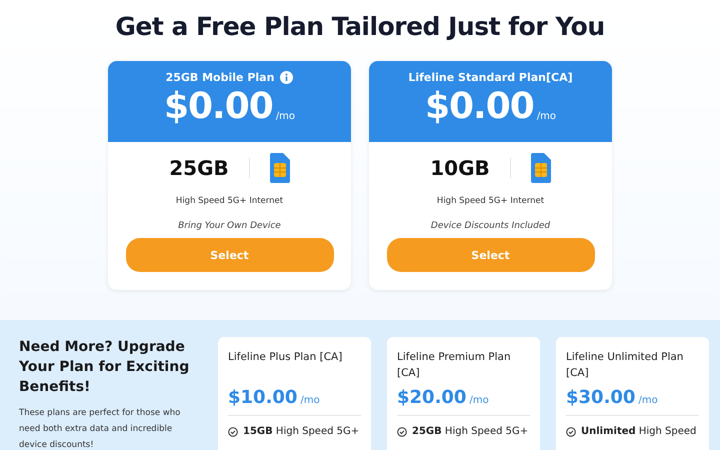 This screenshot has height=450, width=720. What do you see at coordinates (220, 77) in the screenshot?
I see `plan-name: 25GB Mobile Plan` at bounding box center [220, 77].